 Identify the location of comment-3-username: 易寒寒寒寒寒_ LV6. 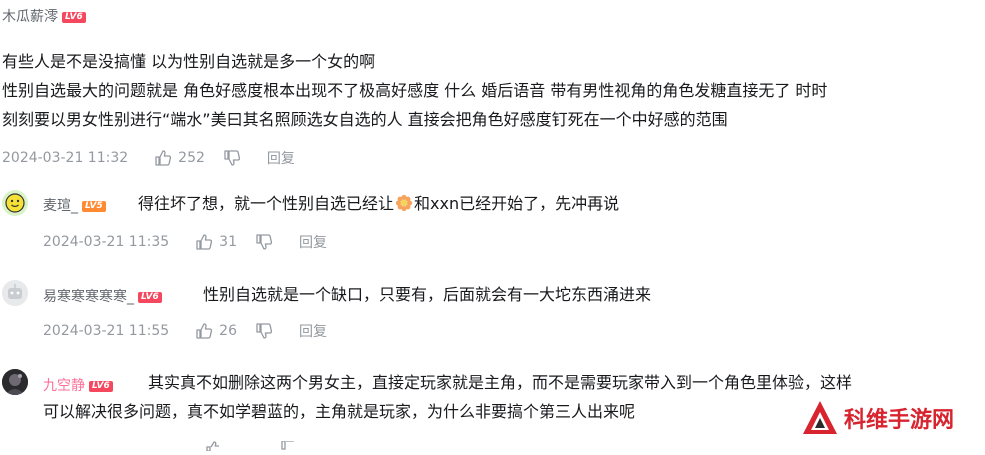
(102, 296).